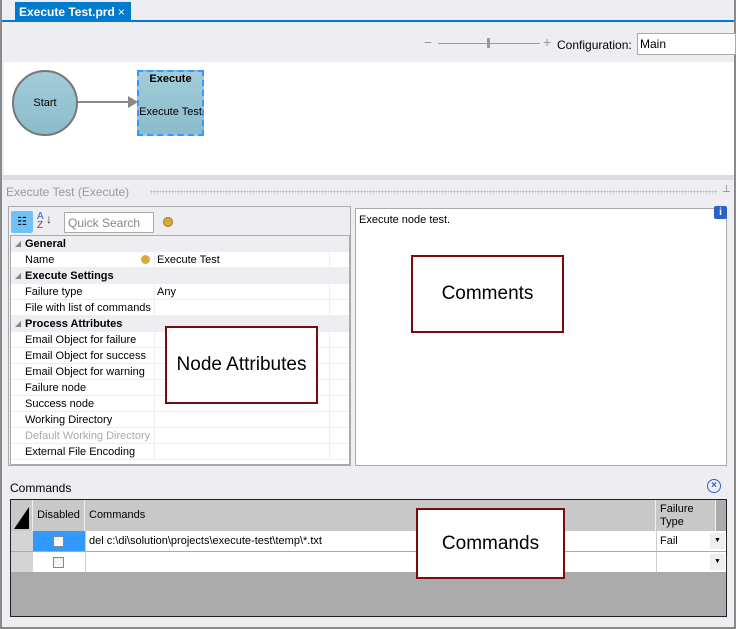 The height and width of the screenshot is (629, 736). Describe the element at coordinates (44, 221) in the screenshot. I see `alphabetical-sort-icon: A Z ↓` at that location.